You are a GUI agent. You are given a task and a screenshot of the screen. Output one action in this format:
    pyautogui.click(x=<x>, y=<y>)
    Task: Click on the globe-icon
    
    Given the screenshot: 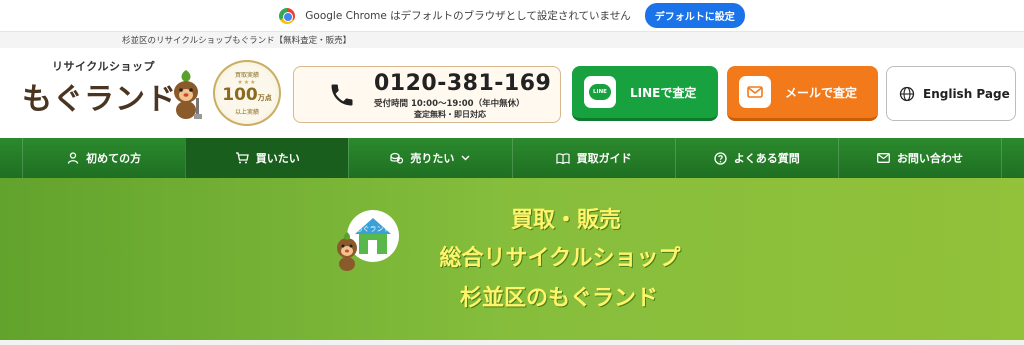 What is the action you would take?
    pyautogui.click(x=907, y=93)
    